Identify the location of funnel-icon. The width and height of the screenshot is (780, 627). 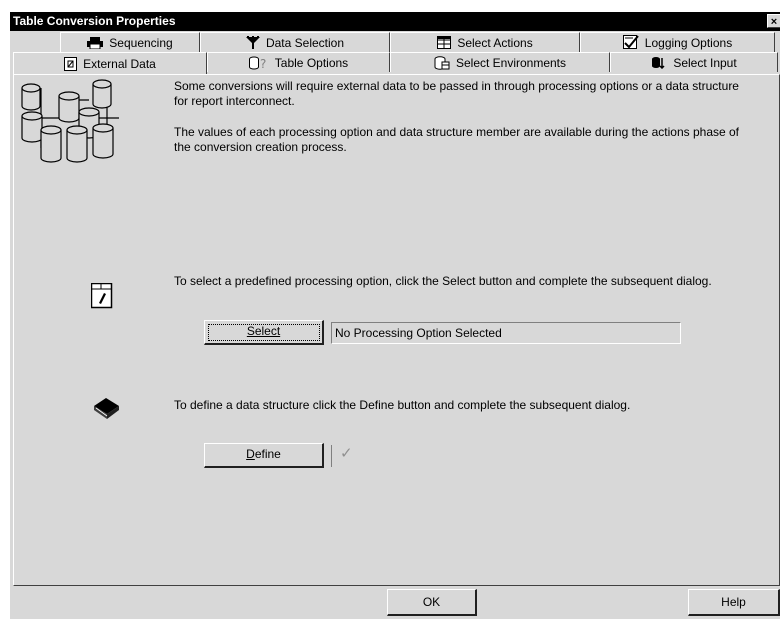
(252, 42).